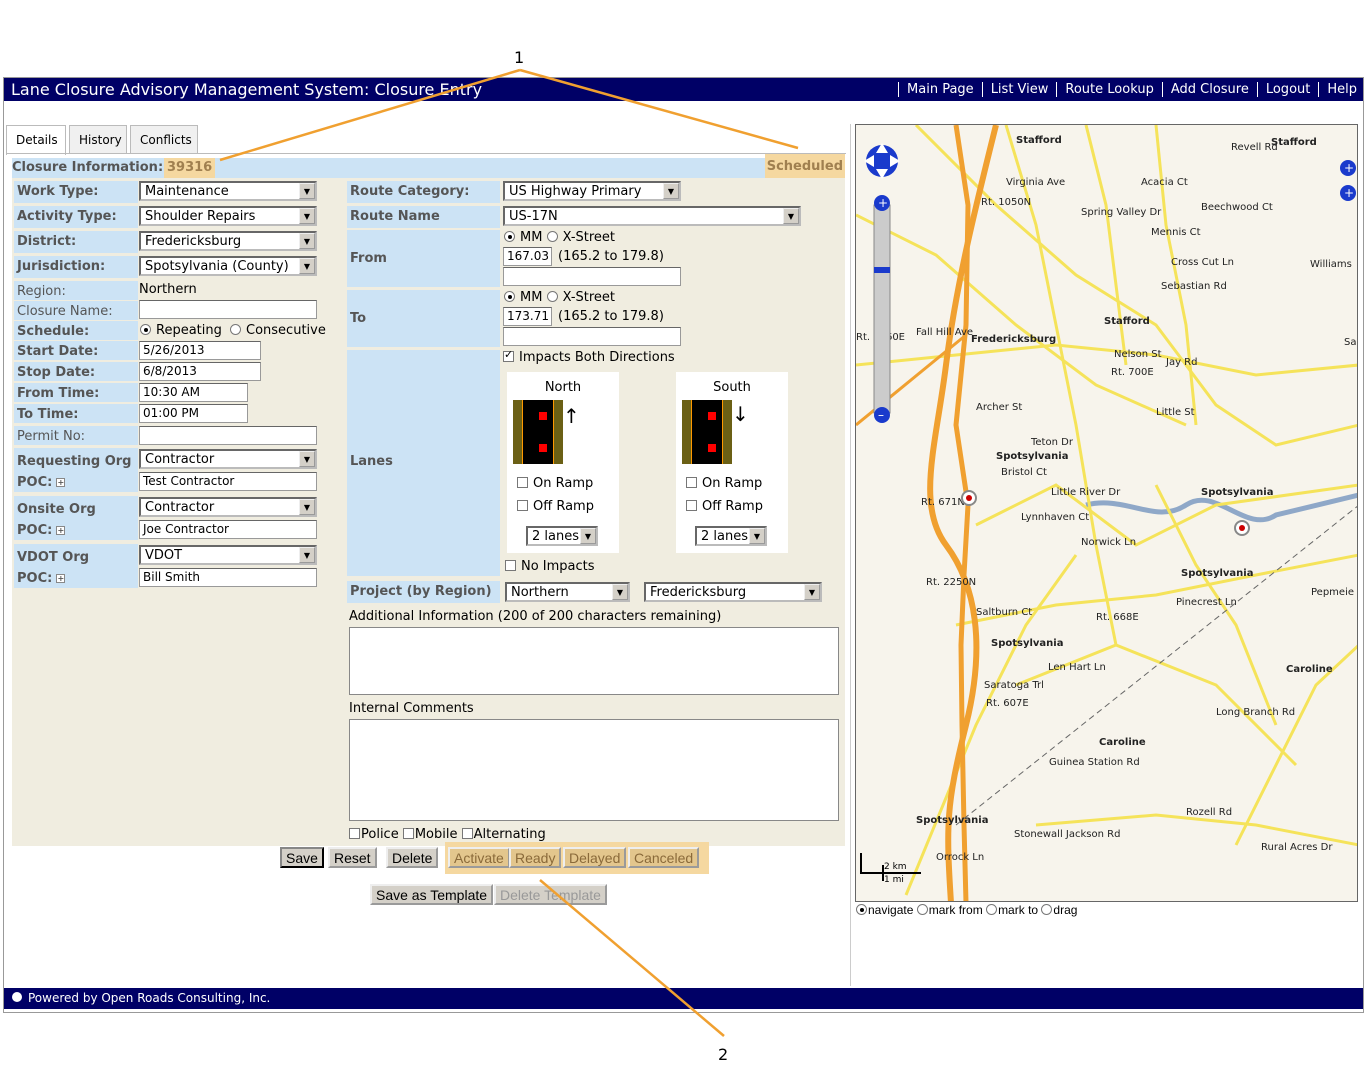 The height and width of the screenshot is (1092, 1367). What do you see at coordinates (76, 192) in the screenshot?
I see `work-type-label: Work Type:` at bounding box center [76, 192].